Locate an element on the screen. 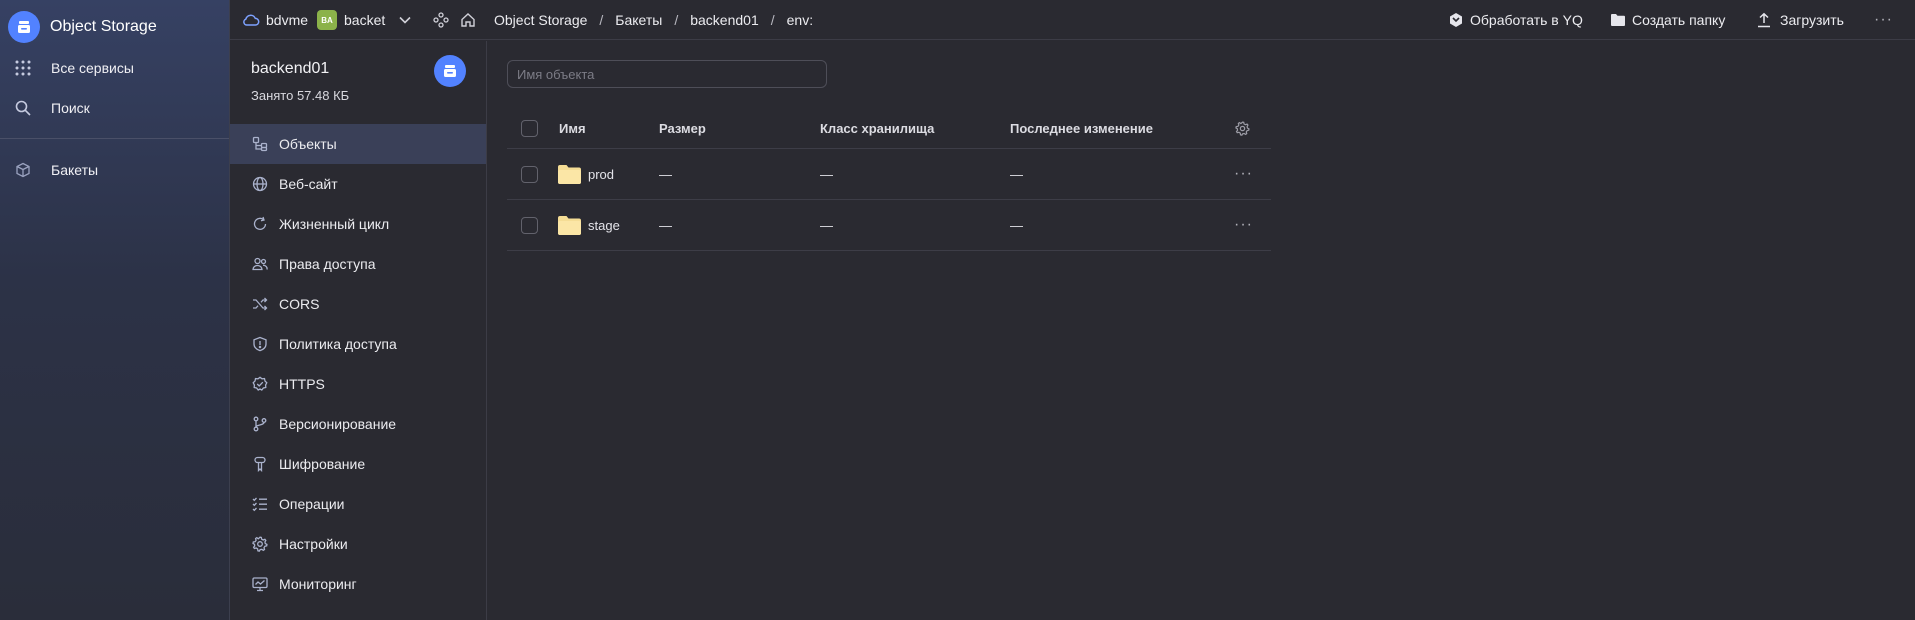 The height and width of the screenshot is (620, 1915). bucket-icon is located at coordinates (450, 71).